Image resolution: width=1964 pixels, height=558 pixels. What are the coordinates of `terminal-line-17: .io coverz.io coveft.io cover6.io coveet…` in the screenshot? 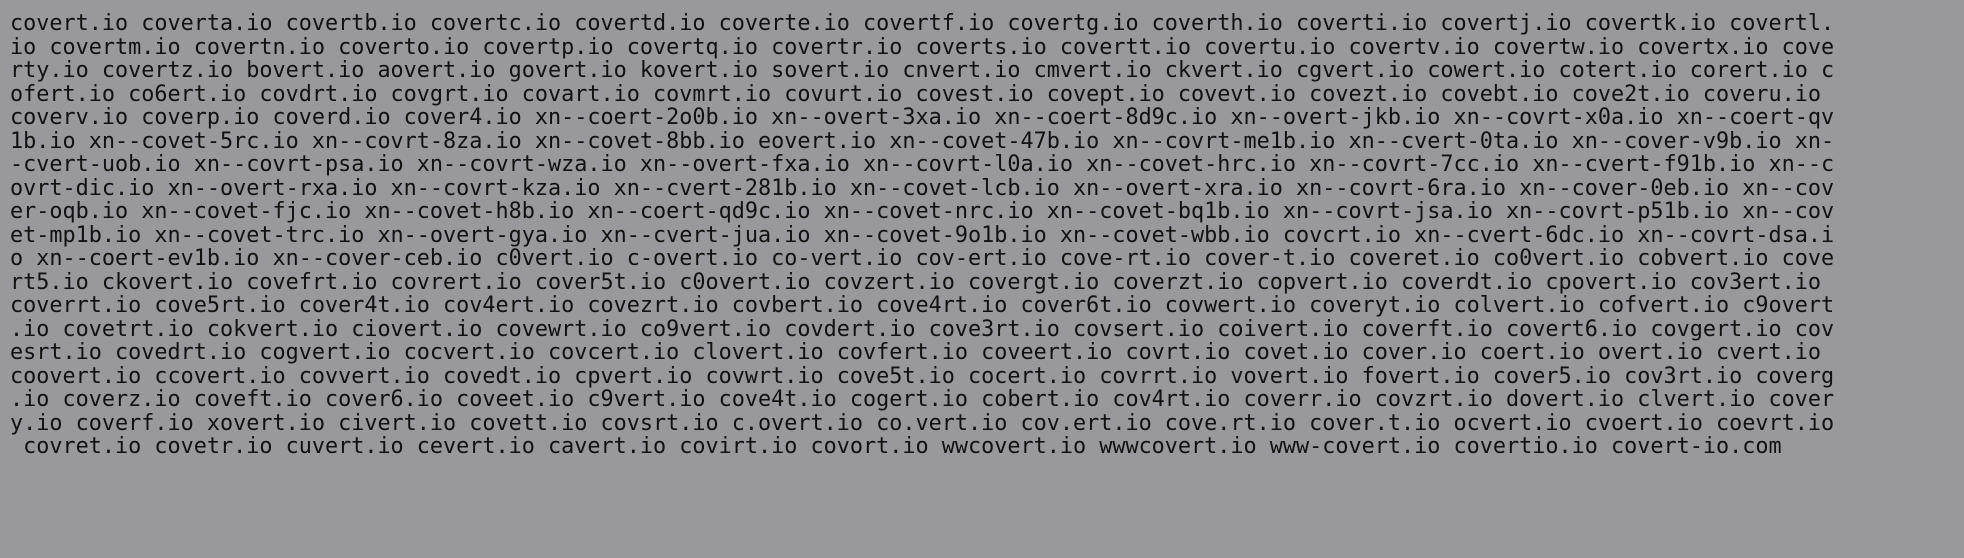 It's located at (922, 400).